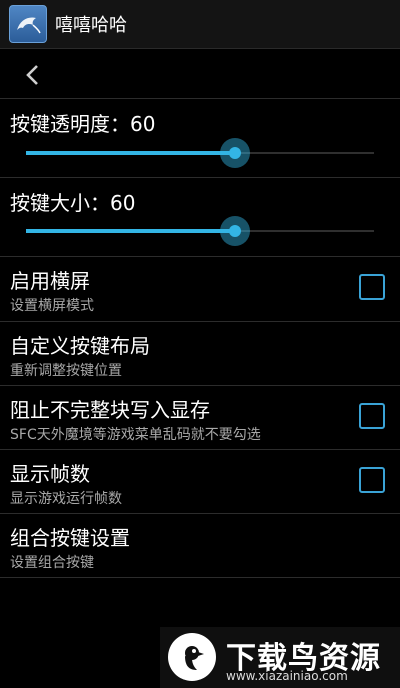 Image resolution: width=400 pixels, height=688 pixels. What do you see at coordinates (91, 25) in the screenshot?
I see `app-title: 嘻嘻哈哈` at bounding box center [91, 25].